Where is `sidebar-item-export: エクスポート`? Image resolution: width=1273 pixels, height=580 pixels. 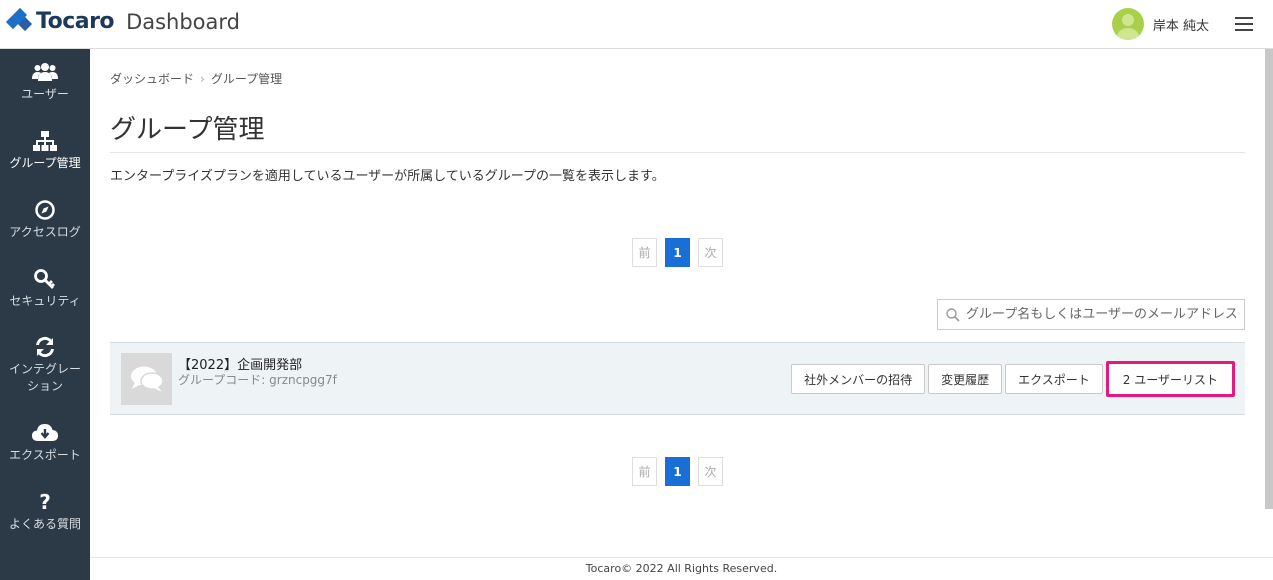
sidebar-item-export: エクスポート is located at coordinates (45, 456).